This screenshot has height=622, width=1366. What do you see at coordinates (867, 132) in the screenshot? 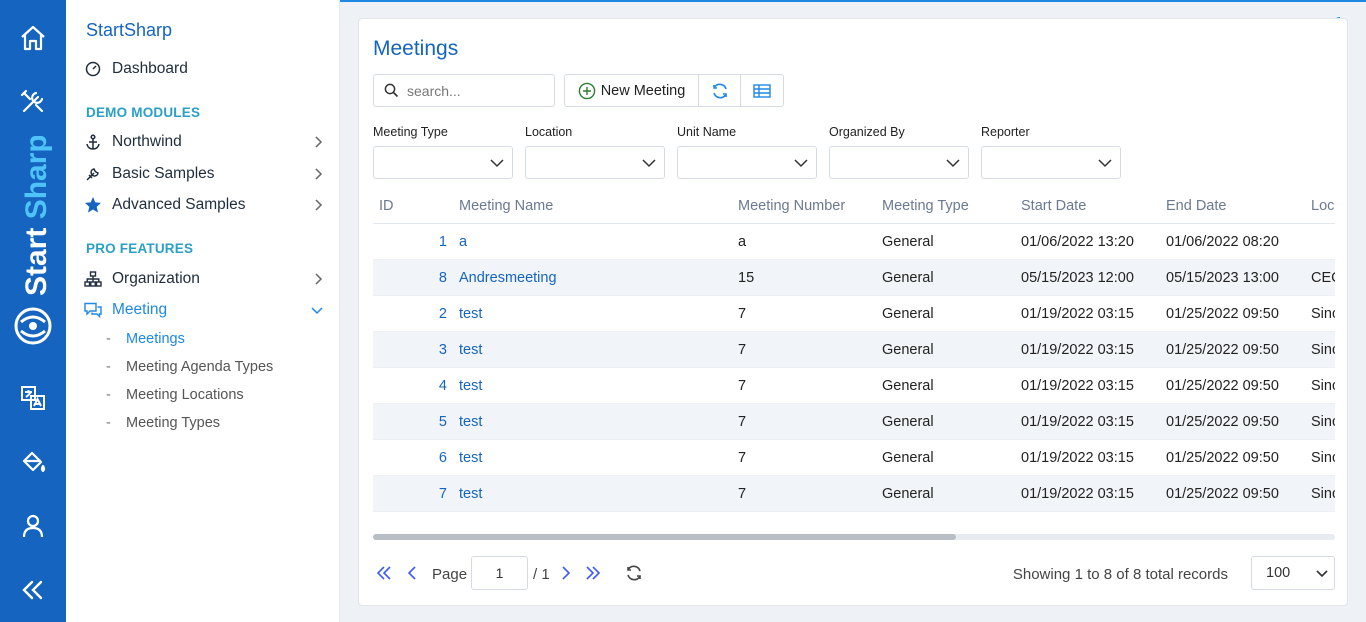
I see `filter-label: Organized By` at bounding box center [867, 132].